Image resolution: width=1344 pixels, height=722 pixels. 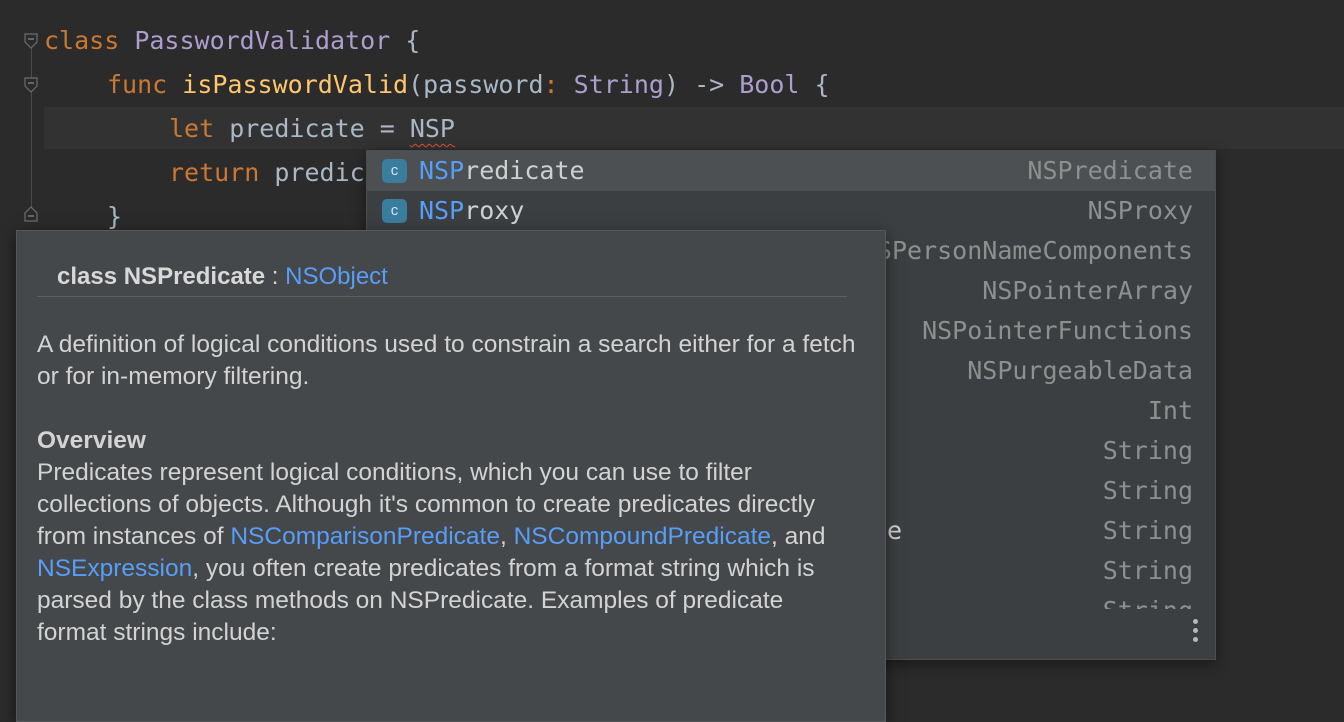 What do you see at coordinates (551, 84) in the screenshot?
I see `code-text: :` at bounding box center [551, 84].